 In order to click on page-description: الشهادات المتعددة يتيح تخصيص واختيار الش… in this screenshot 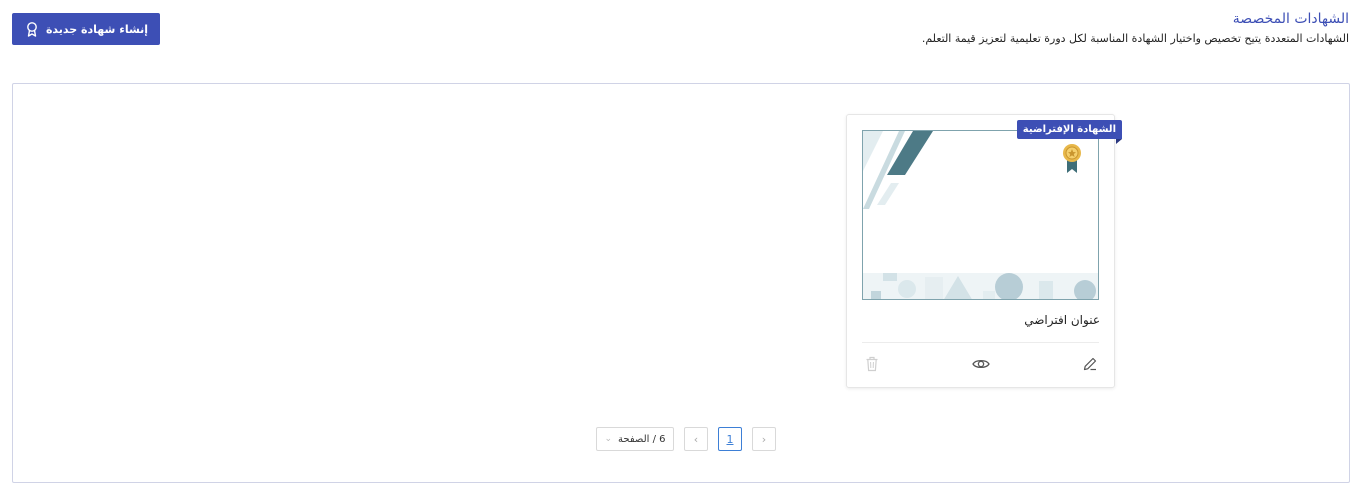, I will do `click(1135, 38)`.